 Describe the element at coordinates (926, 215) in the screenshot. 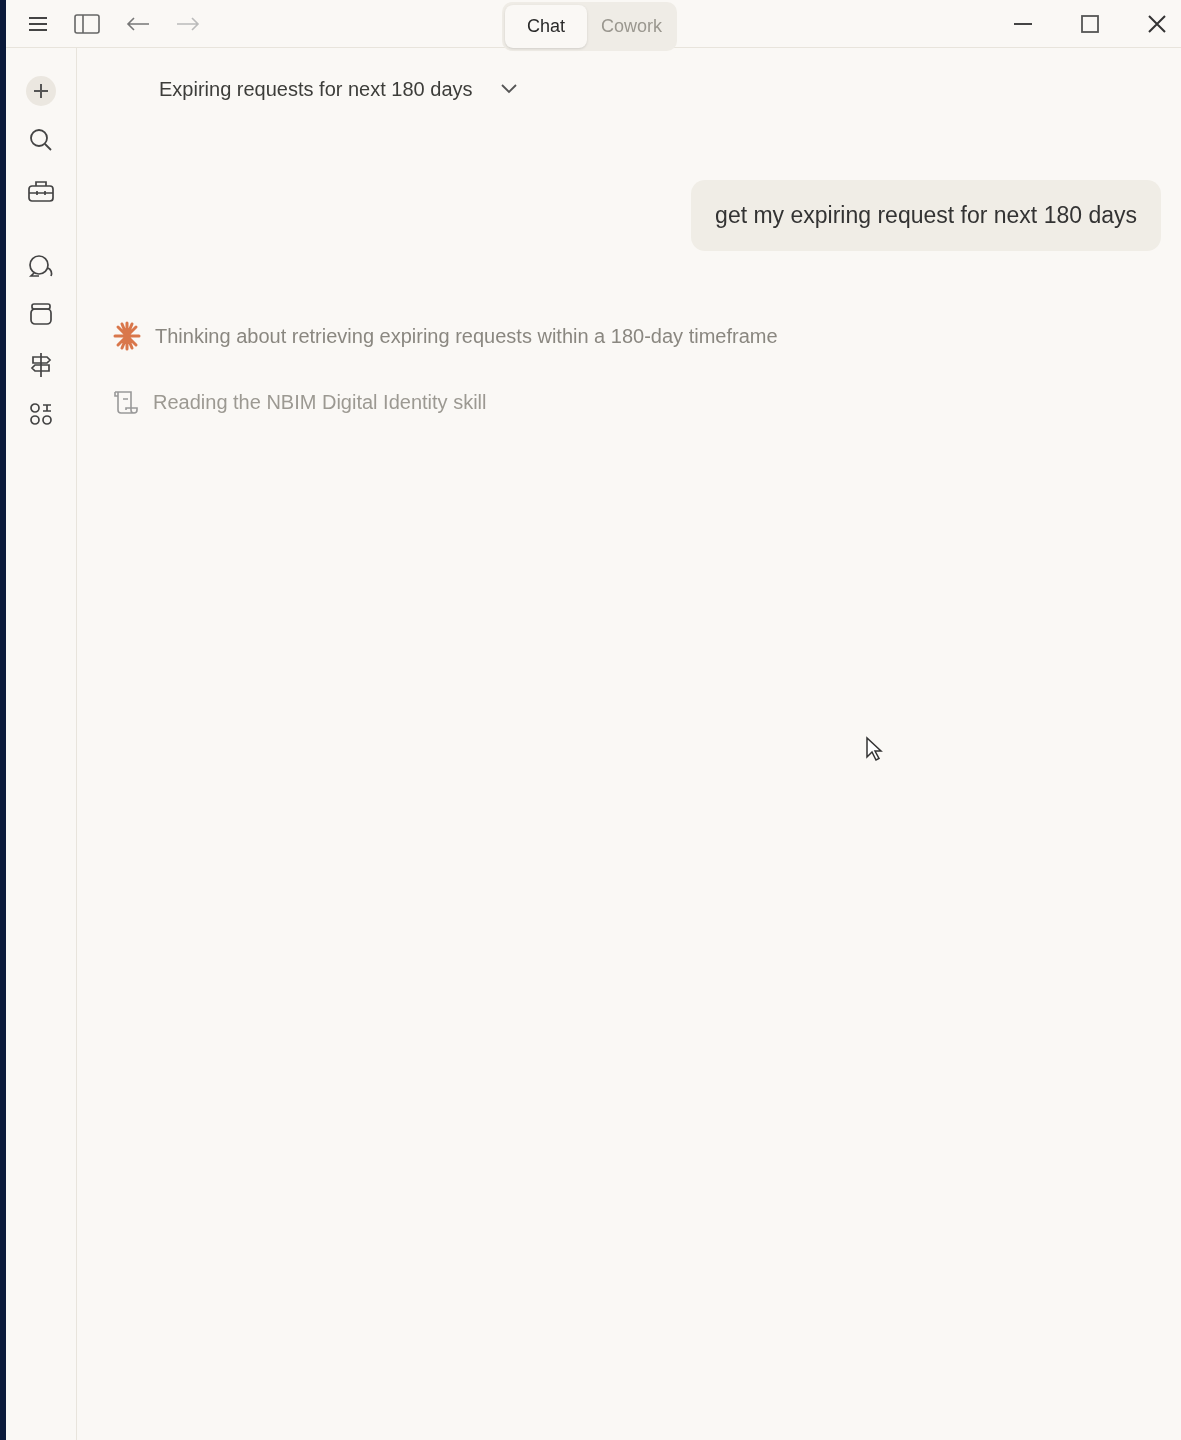

I see `user-message: get my expiring request for next 180 days` at that location.